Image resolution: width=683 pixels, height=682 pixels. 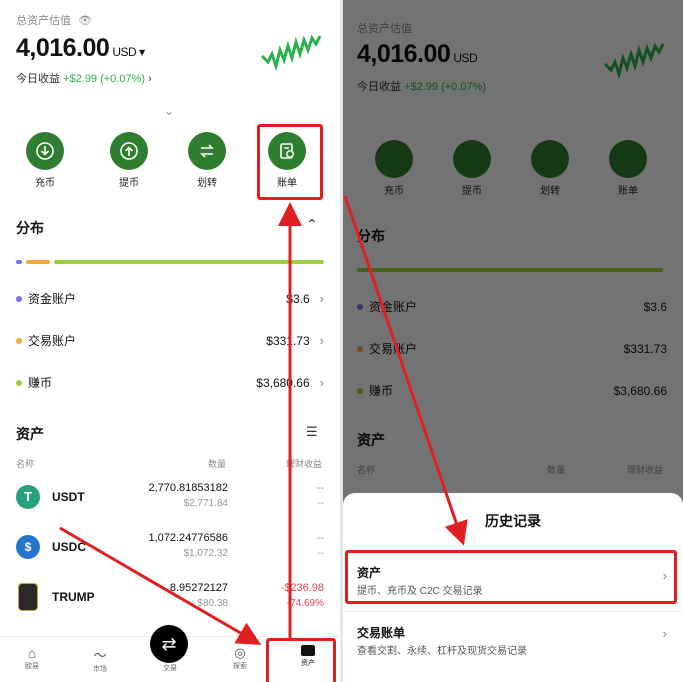 I want to click on chevron-right-icon: ›, so click(x=664, y=633).